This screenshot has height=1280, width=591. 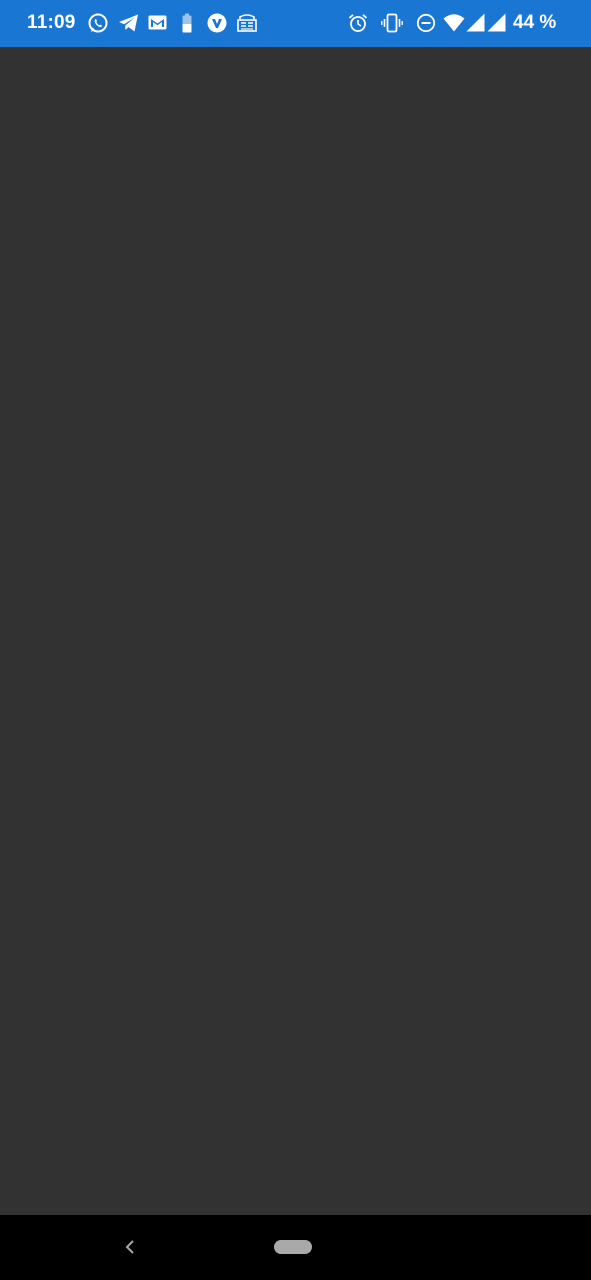 What do you see at coordinates (157, 22) in the screenshot?
I see `gmail-icon` at bounding box center [157, 22].